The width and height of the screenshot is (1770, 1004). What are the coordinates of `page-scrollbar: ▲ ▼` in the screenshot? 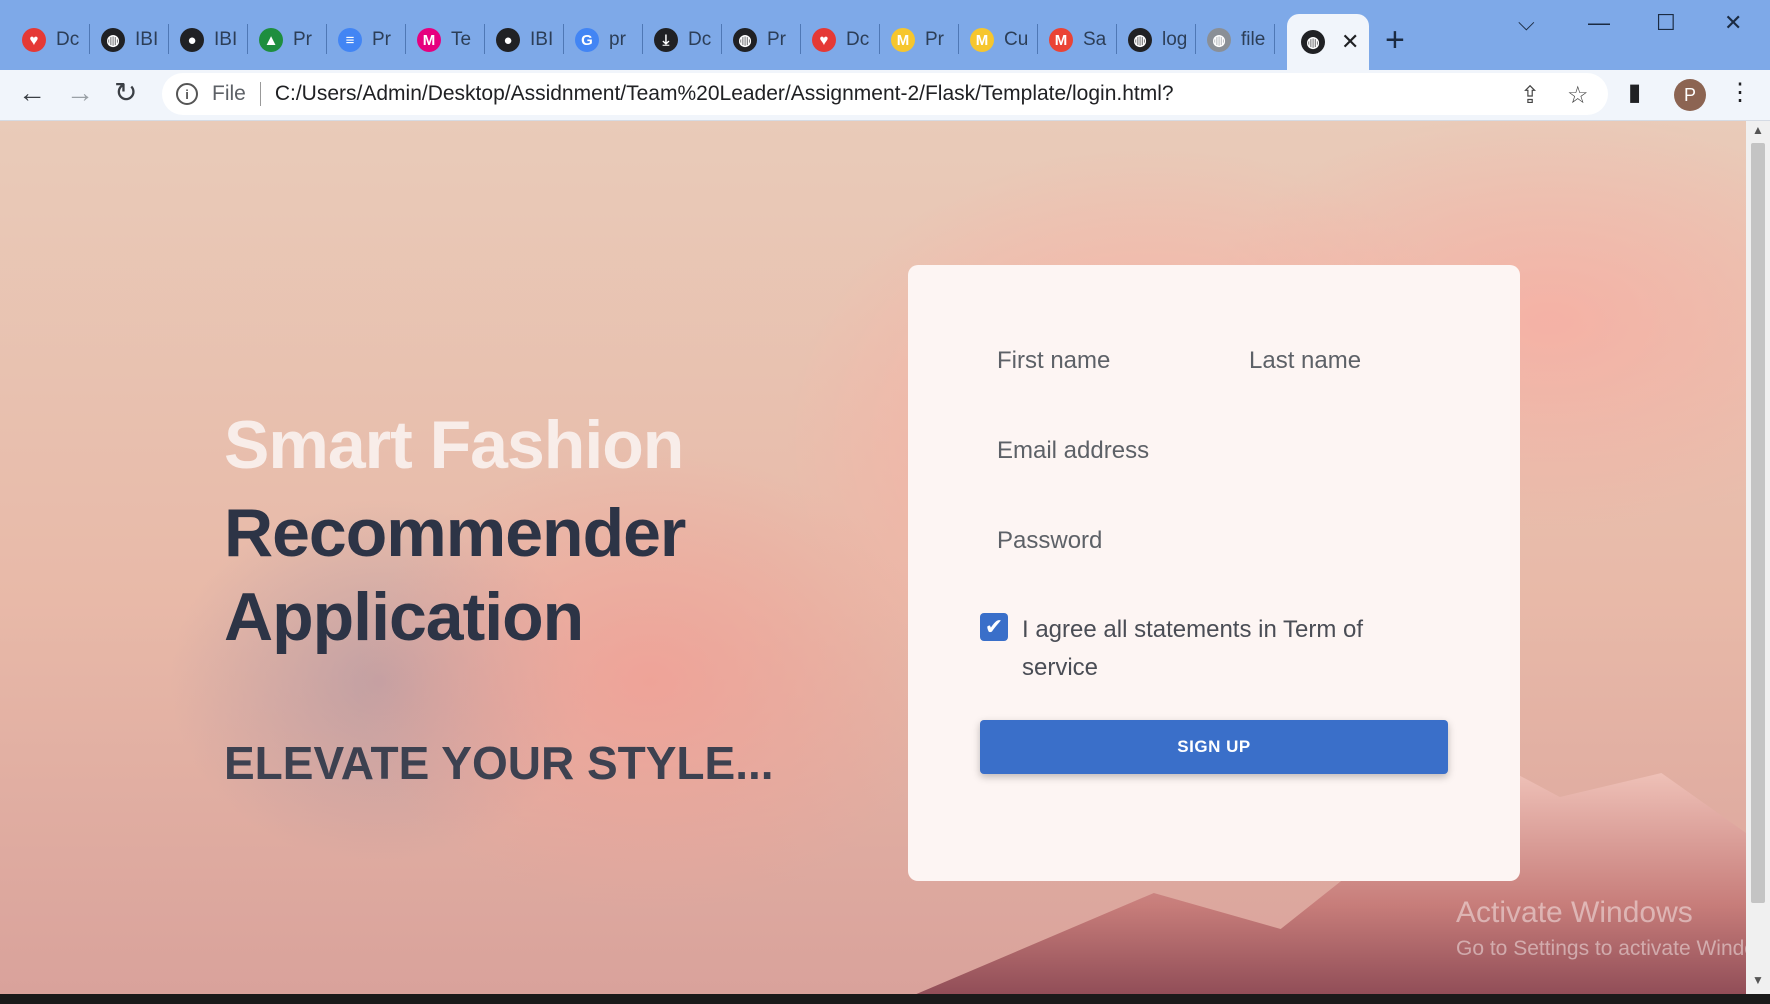 It's located at (1758, 557).